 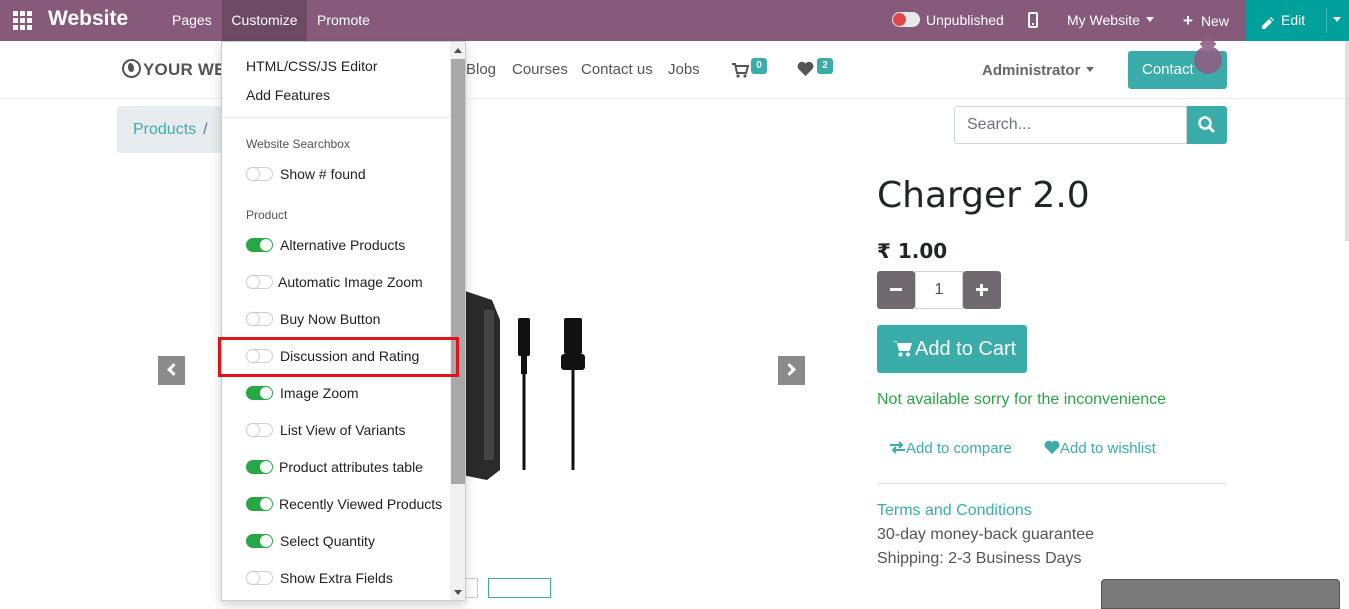 What do you see at coordinates (1052, 483) in the screenshot?
I see `details-divider` at bounding box center [1052, 483].